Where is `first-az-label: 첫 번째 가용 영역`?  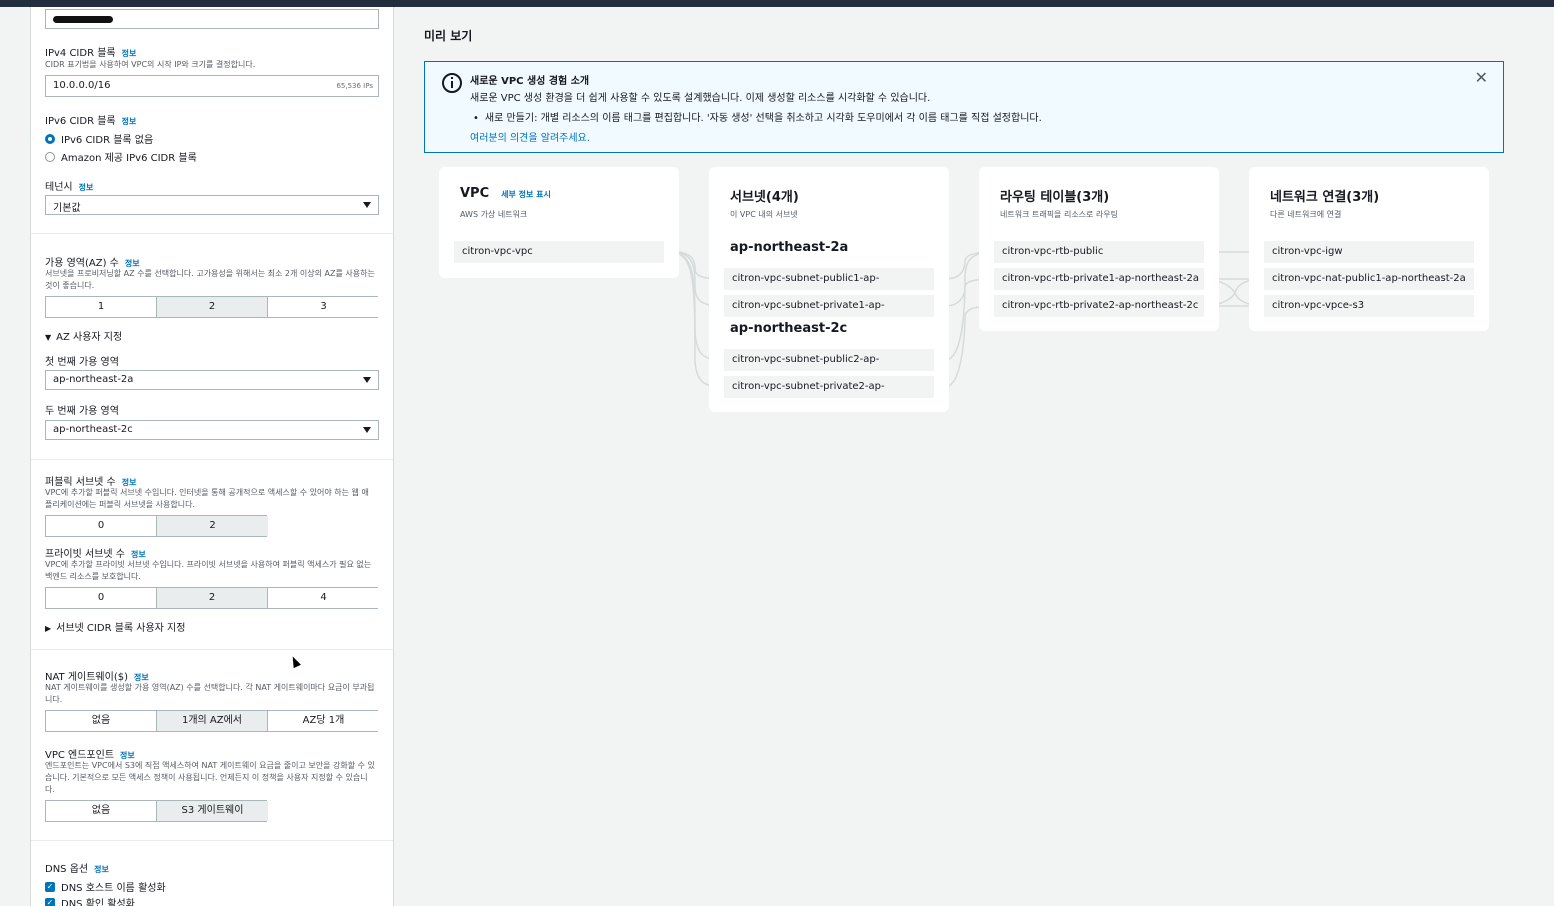
first-az-label: 첫 번째 가용 영역 is located at coordinates (82, 362).